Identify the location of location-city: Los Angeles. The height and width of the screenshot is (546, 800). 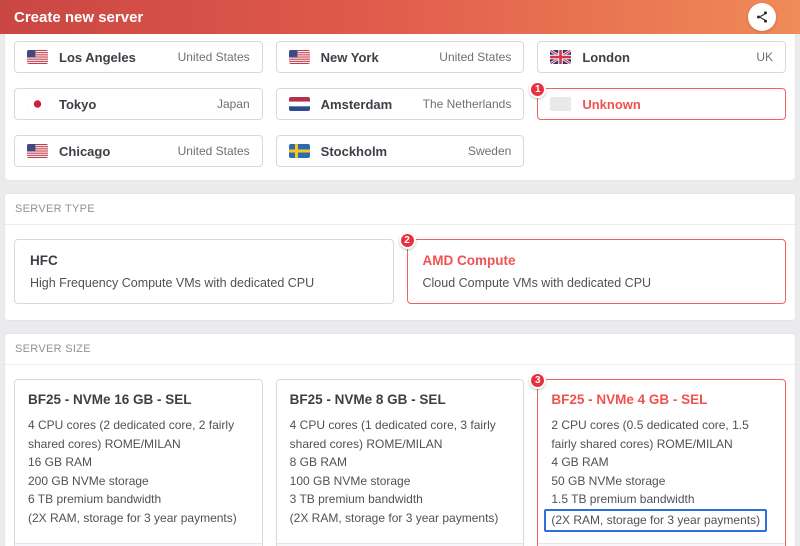
(97, 57).